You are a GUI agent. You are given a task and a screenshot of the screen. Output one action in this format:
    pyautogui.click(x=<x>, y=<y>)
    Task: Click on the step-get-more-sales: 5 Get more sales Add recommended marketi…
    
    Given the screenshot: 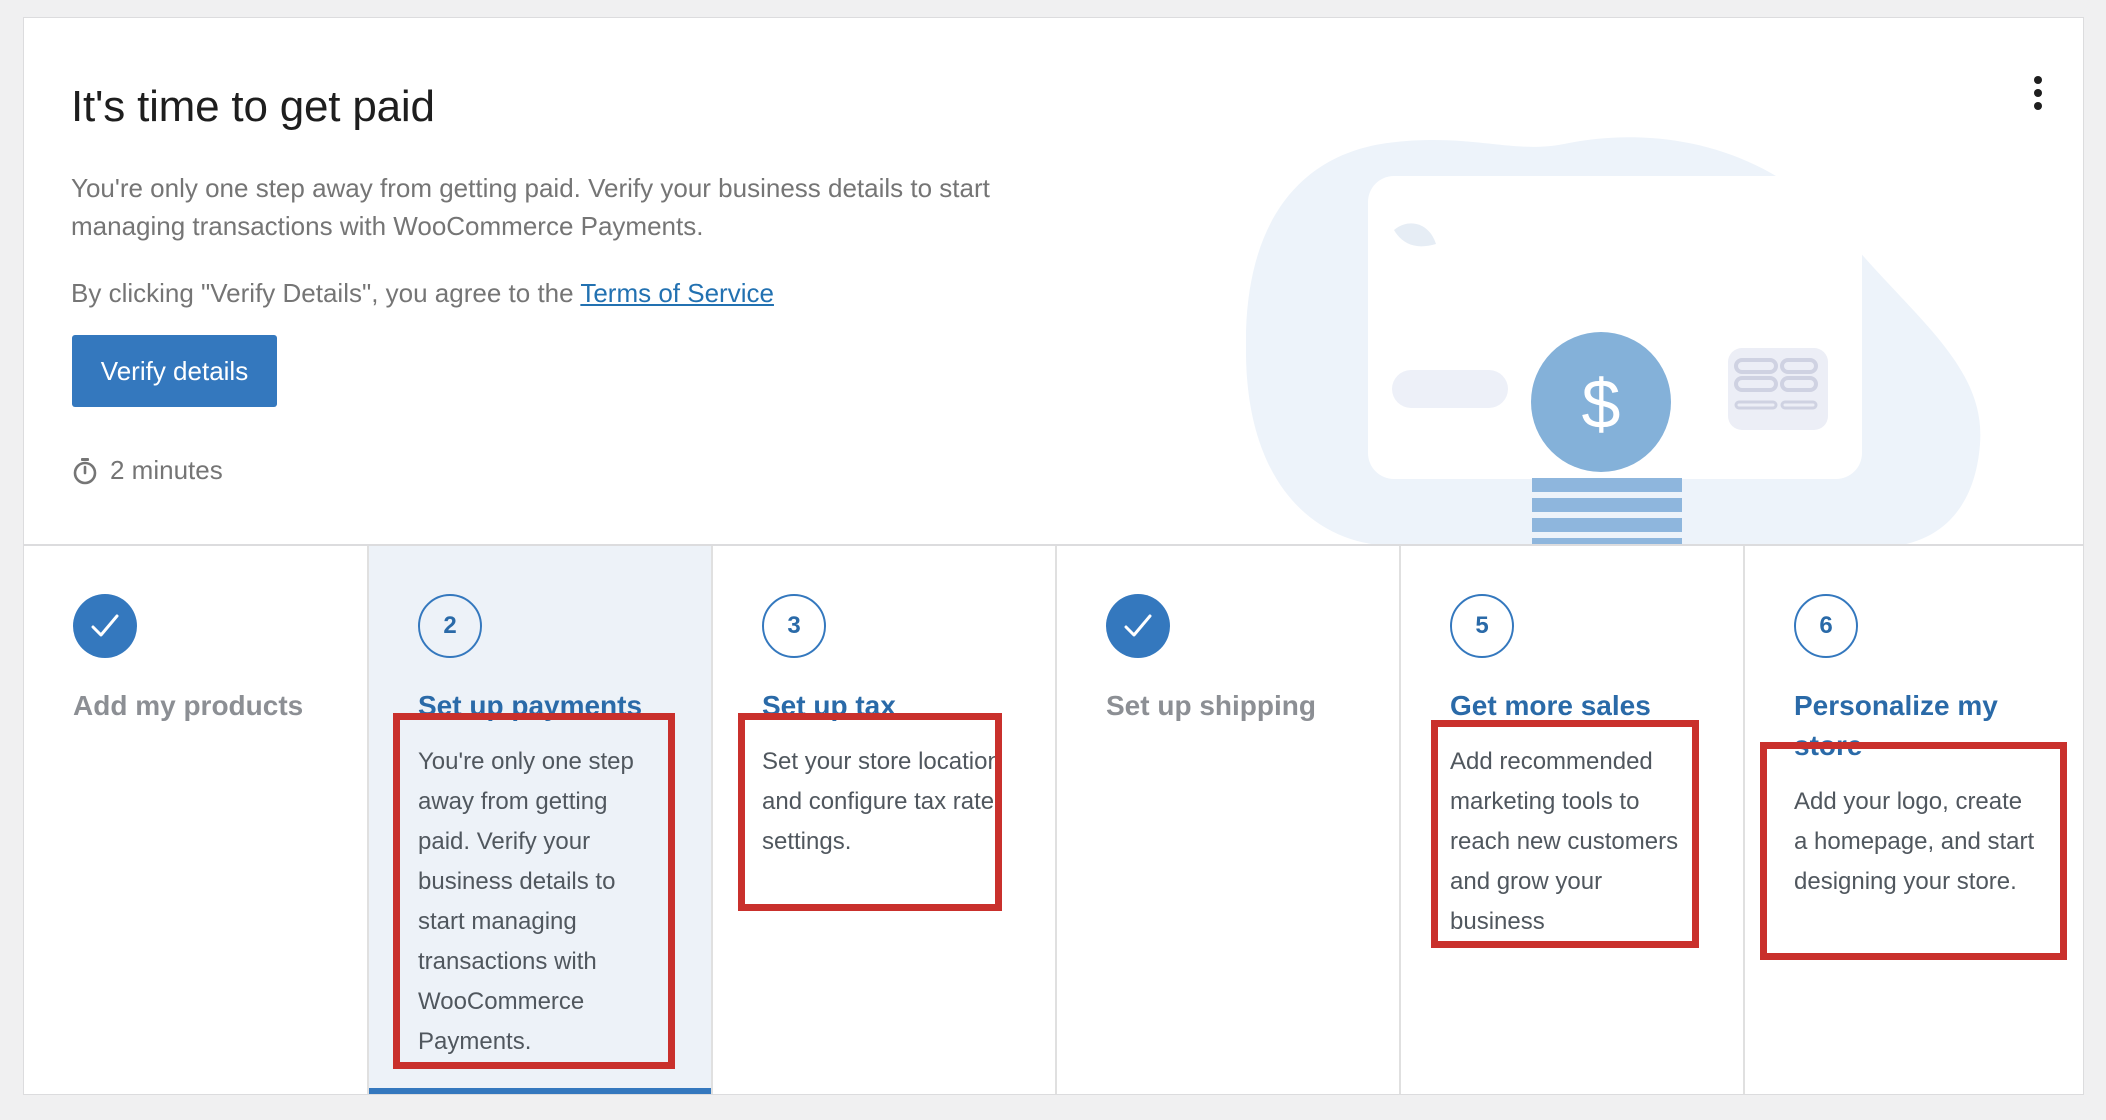 What is the action you would take?
    pyautogui.click(x=1571, y=820)
    